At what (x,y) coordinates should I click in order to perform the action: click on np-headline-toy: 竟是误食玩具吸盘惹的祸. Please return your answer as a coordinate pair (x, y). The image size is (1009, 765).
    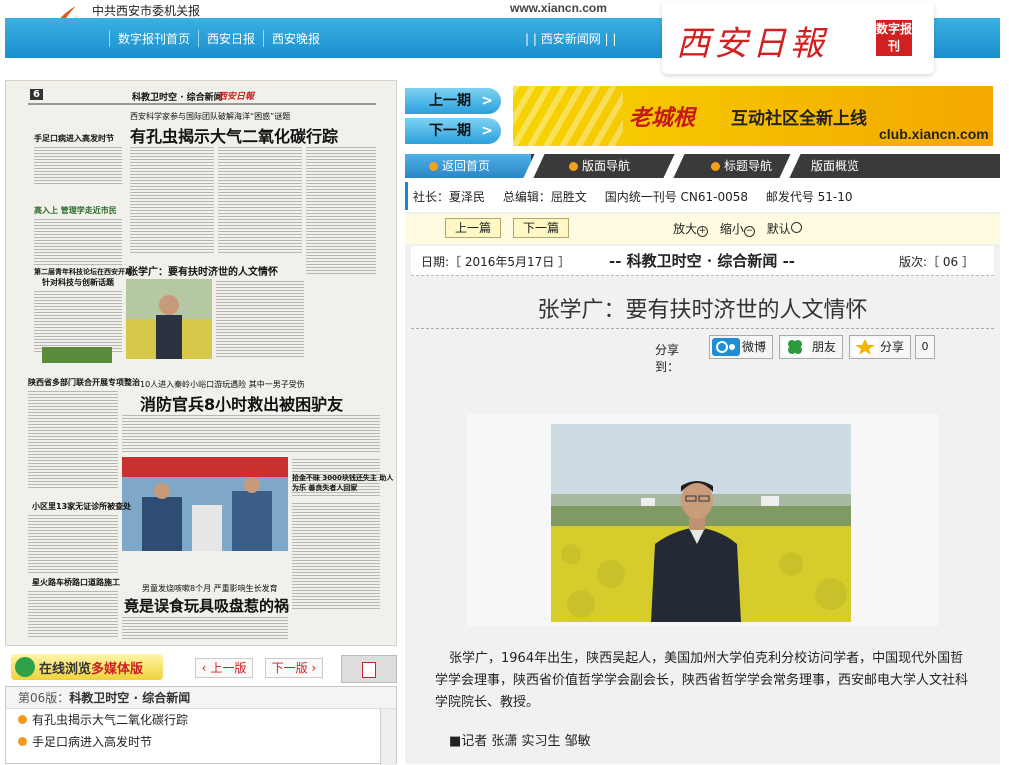
    Looking at the image, I should click on (206, 605).